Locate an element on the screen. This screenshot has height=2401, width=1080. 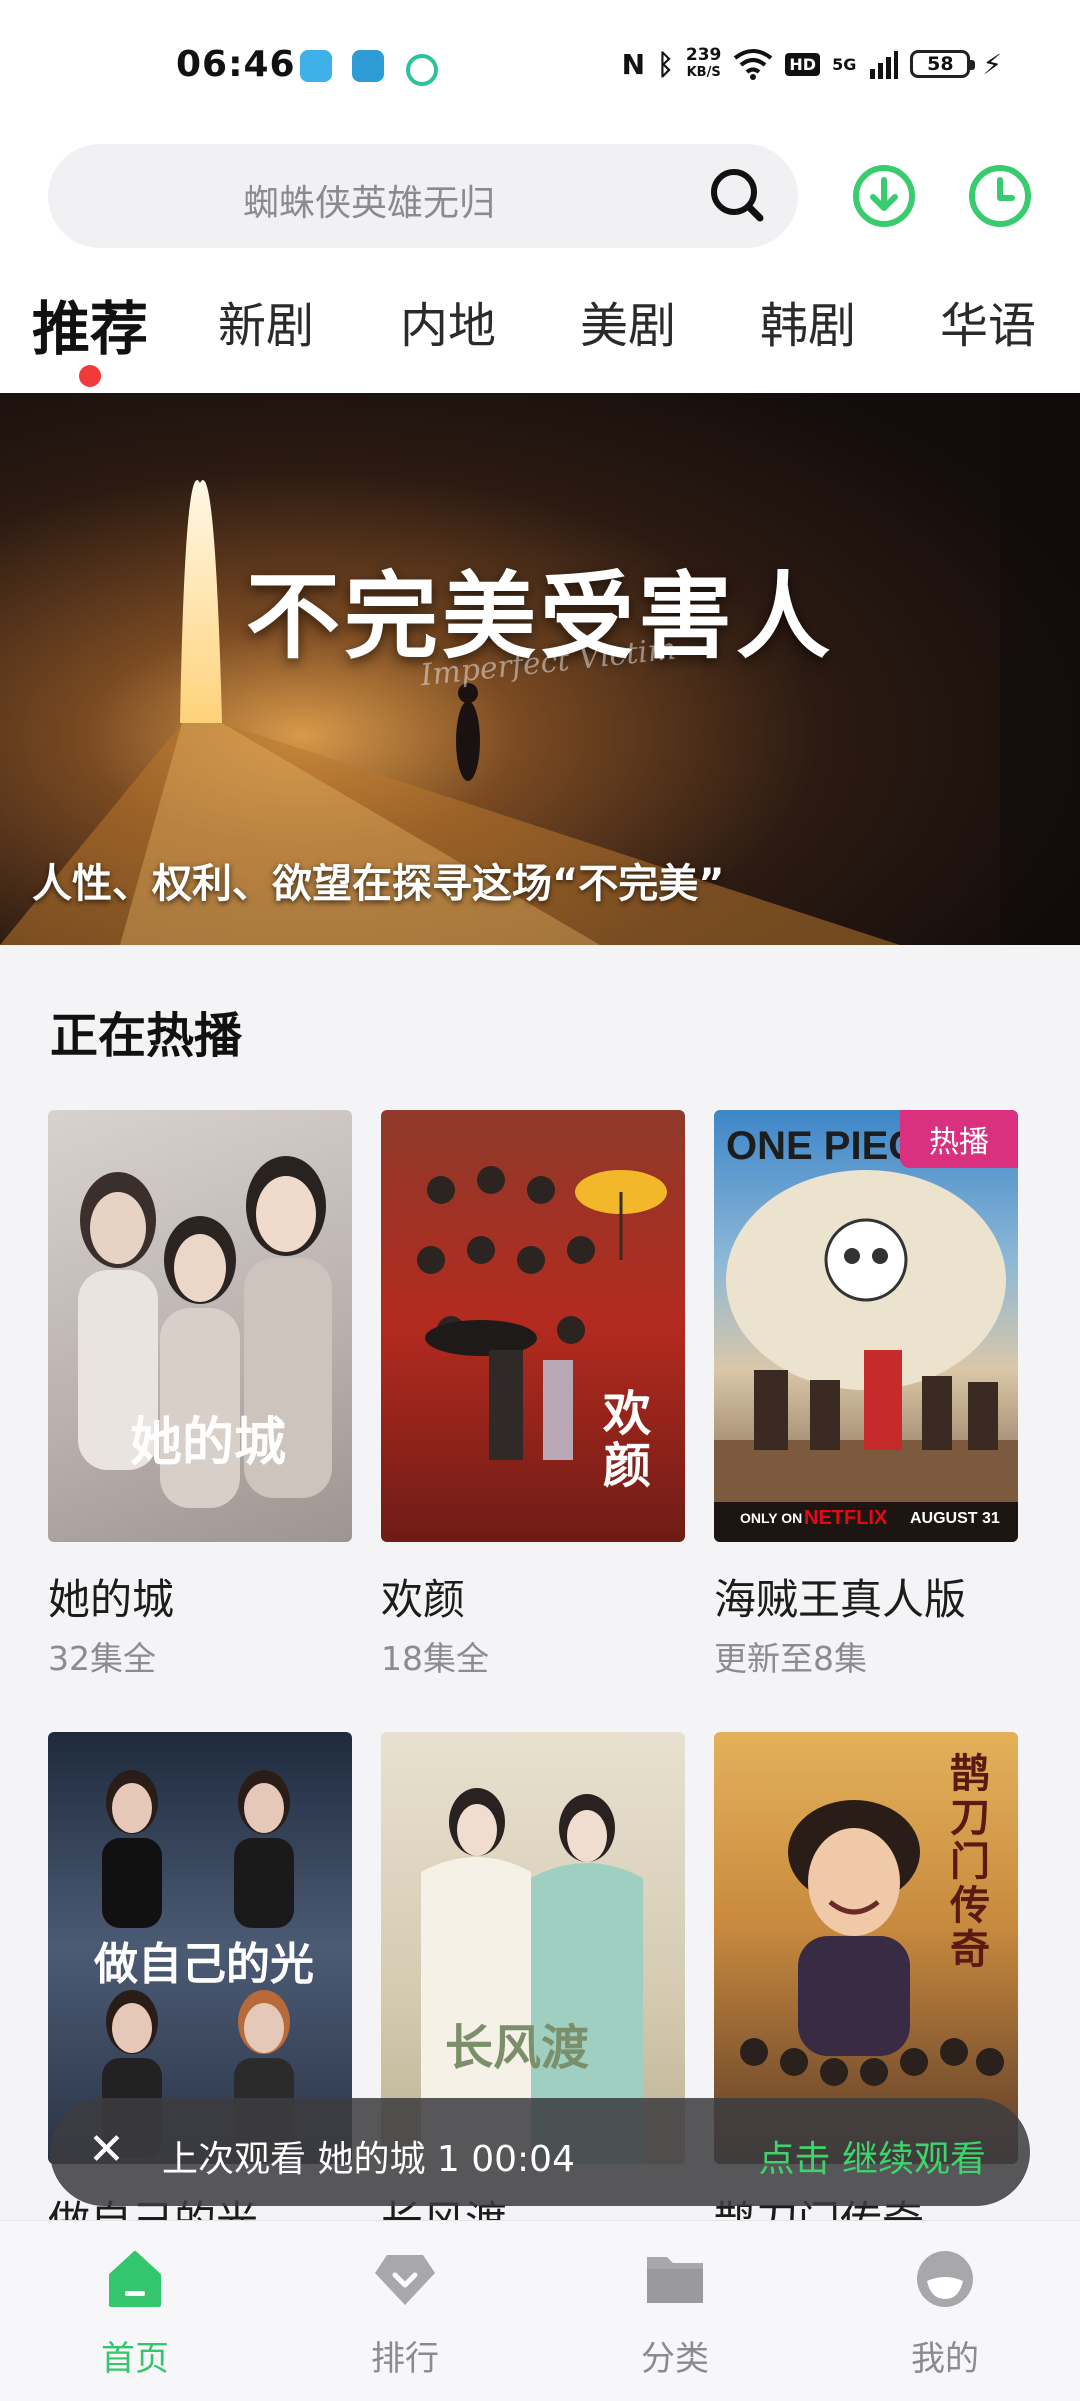
poster: 她的城 is located at coordinates (200, 1326).